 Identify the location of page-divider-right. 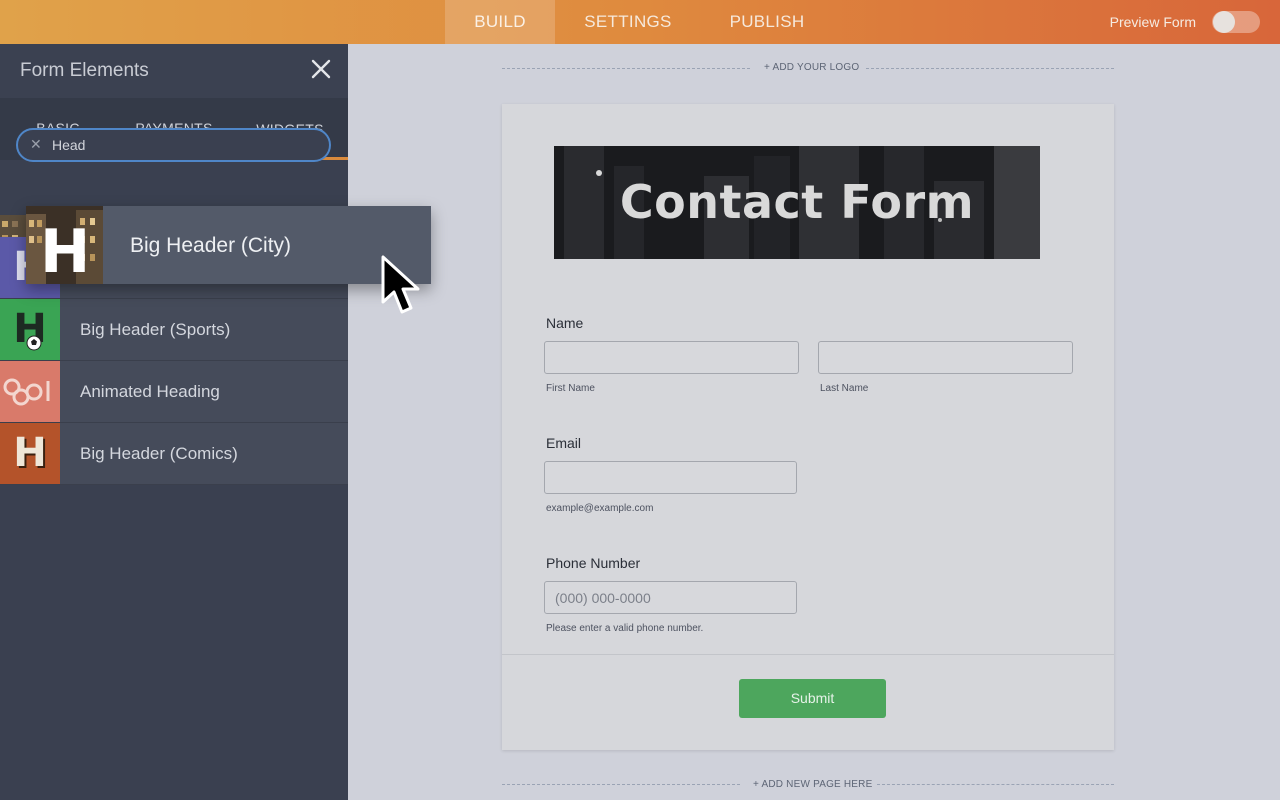
(995, 784).